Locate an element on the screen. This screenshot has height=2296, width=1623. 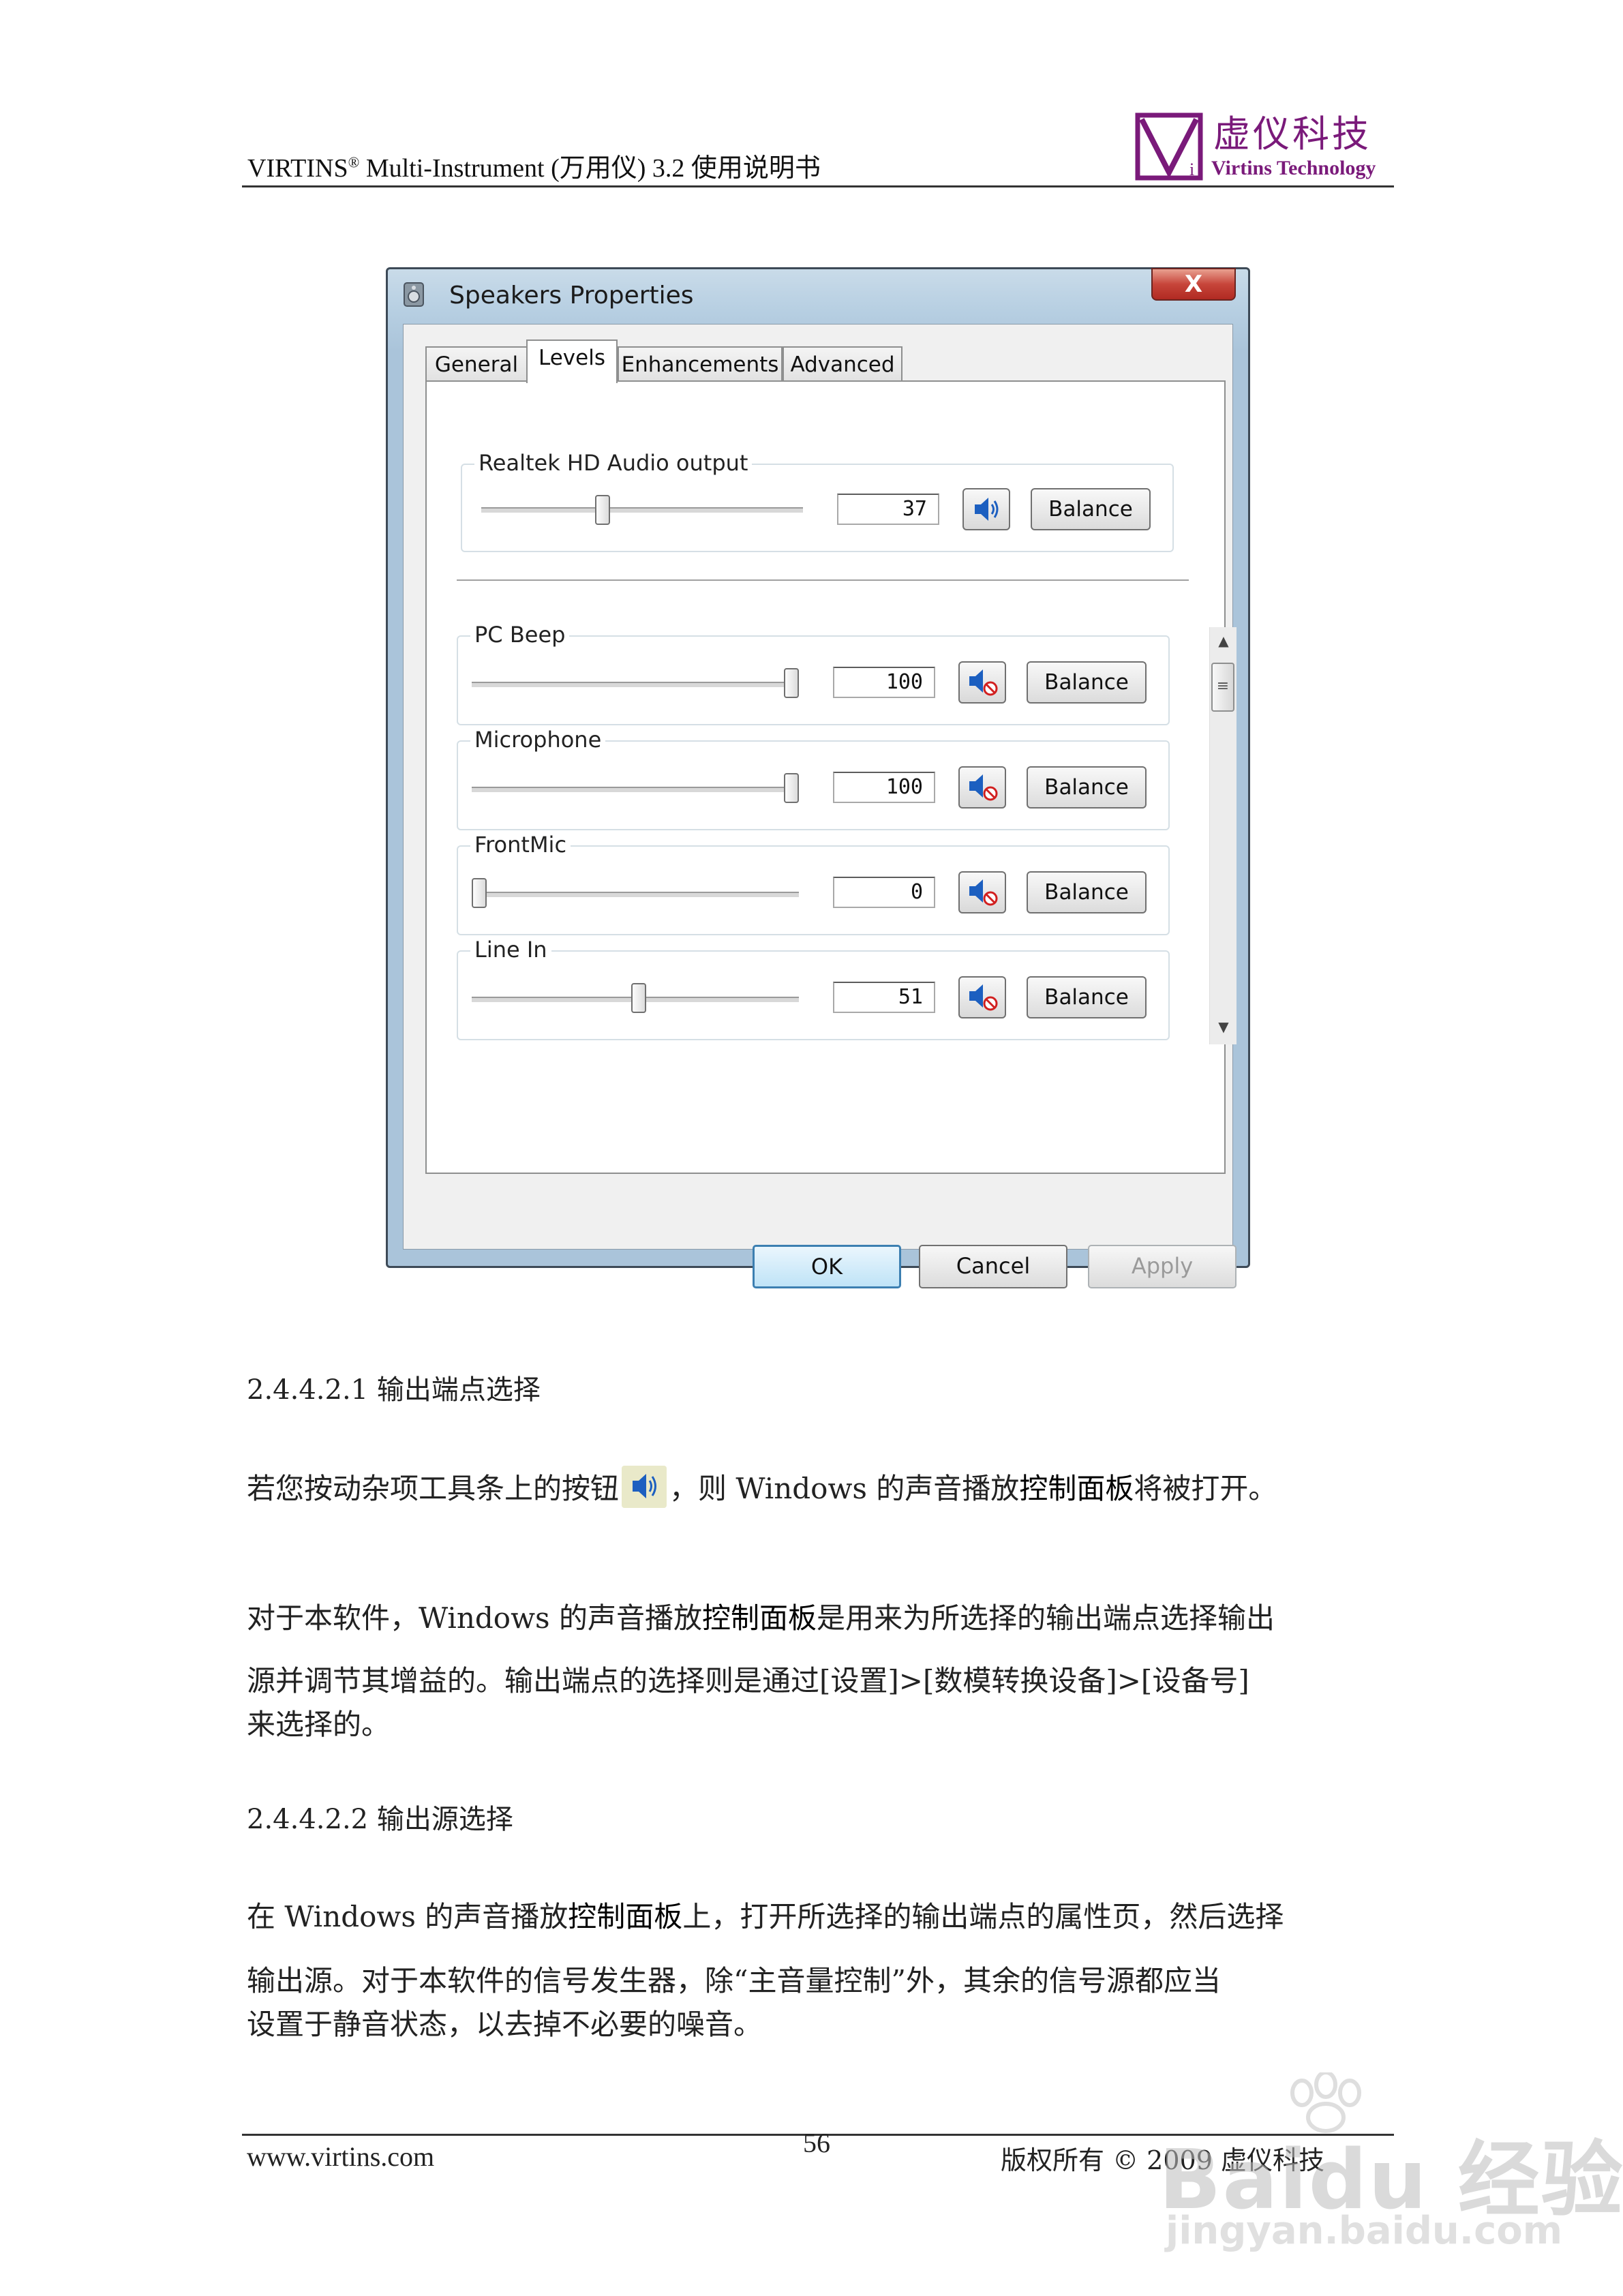
tab-advanced: Advanced is located at coordinates (843, 364).